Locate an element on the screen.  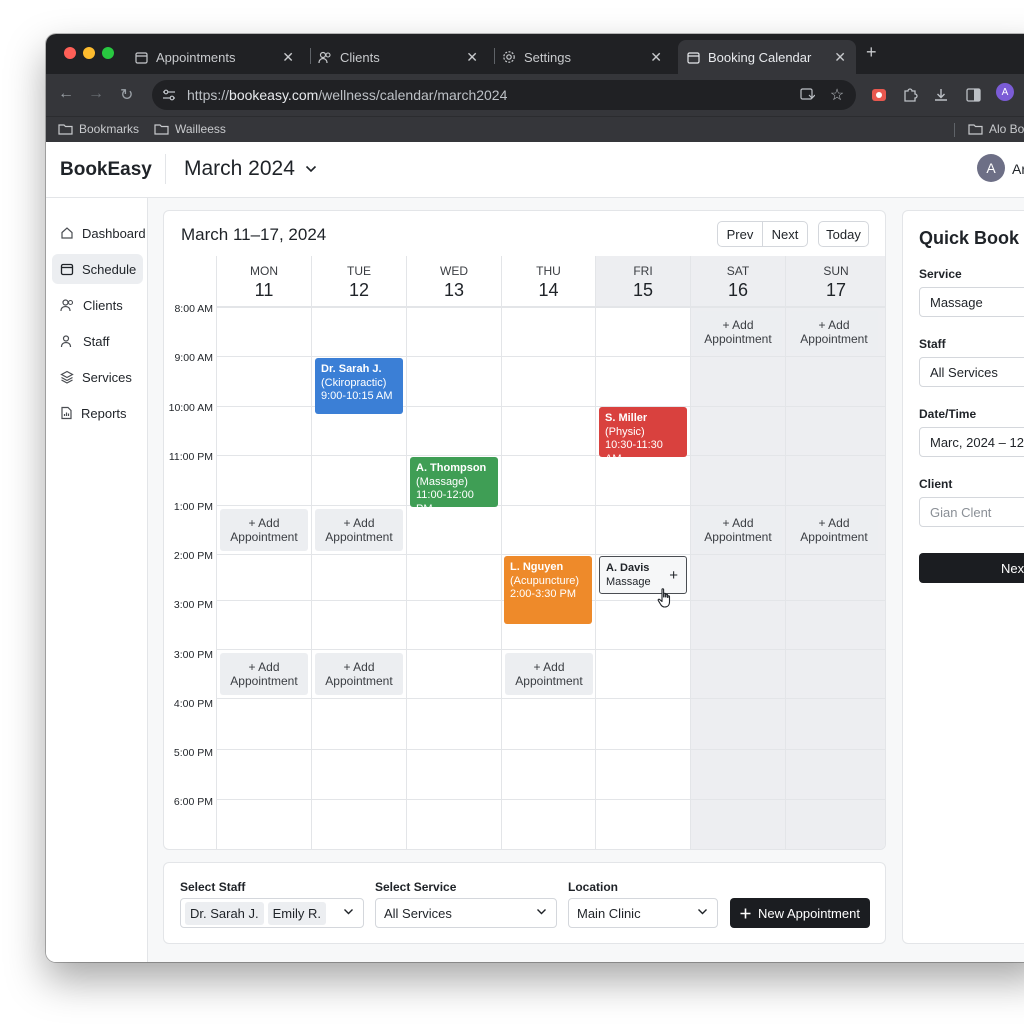
day-header-sun: SUN 17 is located at coordinates (835, 281).